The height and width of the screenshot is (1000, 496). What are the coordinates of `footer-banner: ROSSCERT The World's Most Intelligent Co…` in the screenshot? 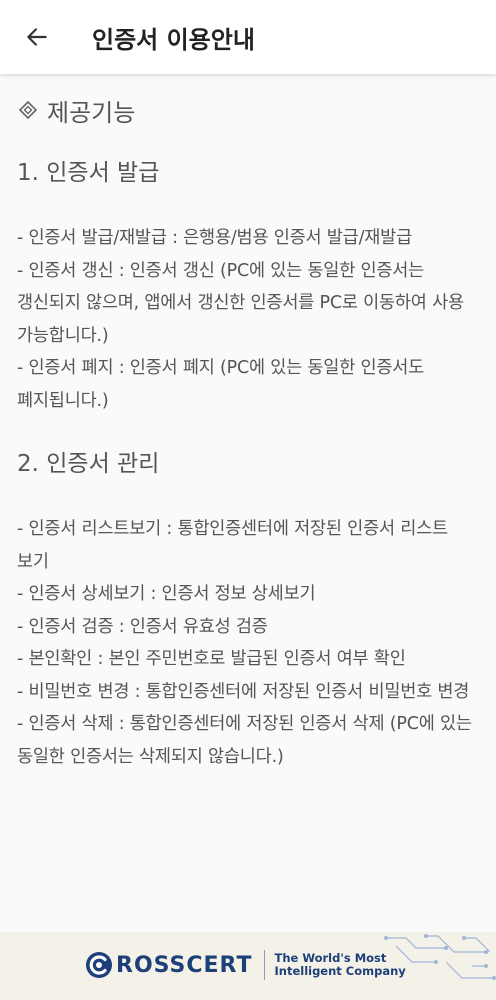 It's located at (248, 966).